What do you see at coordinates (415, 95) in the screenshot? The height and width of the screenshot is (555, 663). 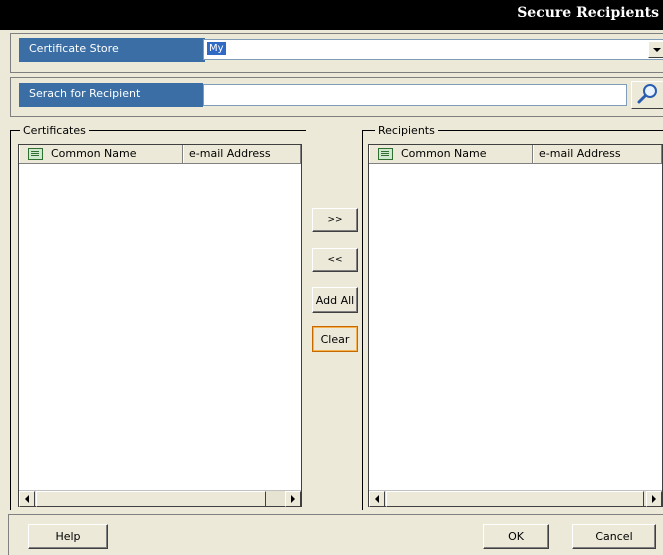 I see `search-input` at bounding box center [415, 95].